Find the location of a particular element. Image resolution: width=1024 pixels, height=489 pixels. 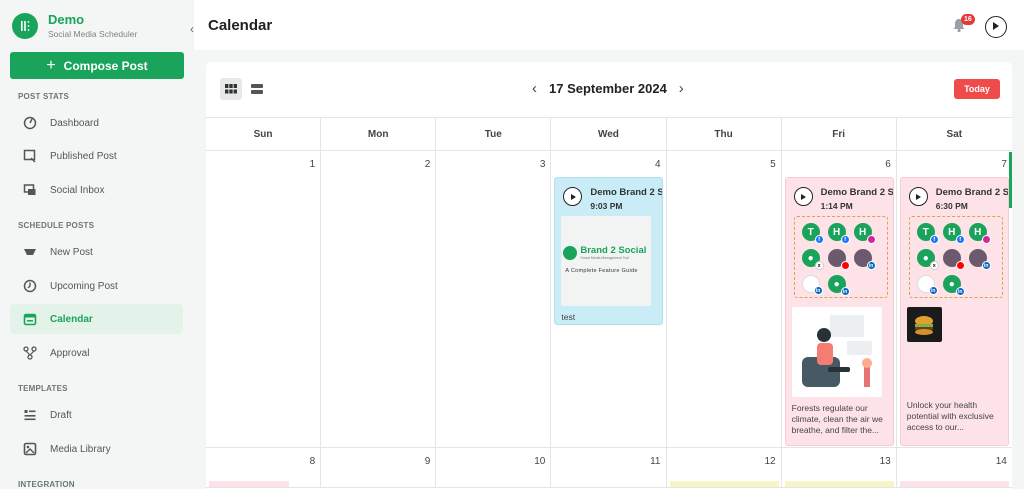

account-avatar: Tf is located at coordinates (927, 233).